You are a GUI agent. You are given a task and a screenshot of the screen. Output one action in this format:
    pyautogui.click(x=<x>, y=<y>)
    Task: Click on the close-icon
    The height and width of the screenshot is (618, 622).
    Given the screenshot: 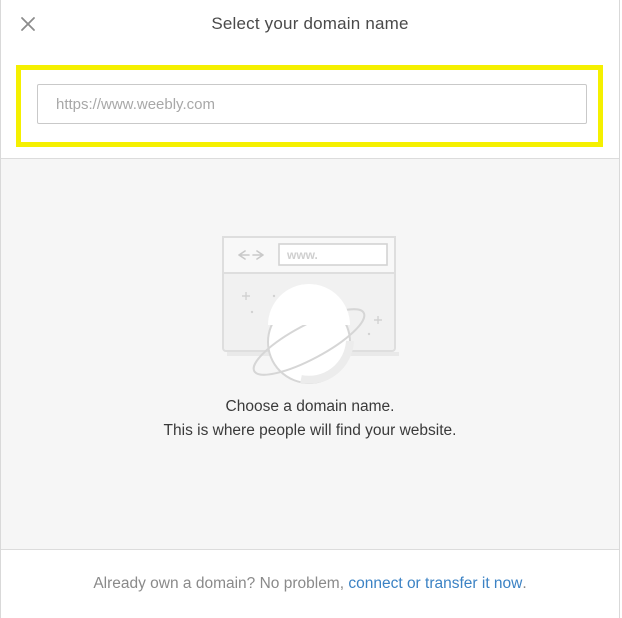 What is the action you would take?
    pyautogui.click(x=28, y=24)
    